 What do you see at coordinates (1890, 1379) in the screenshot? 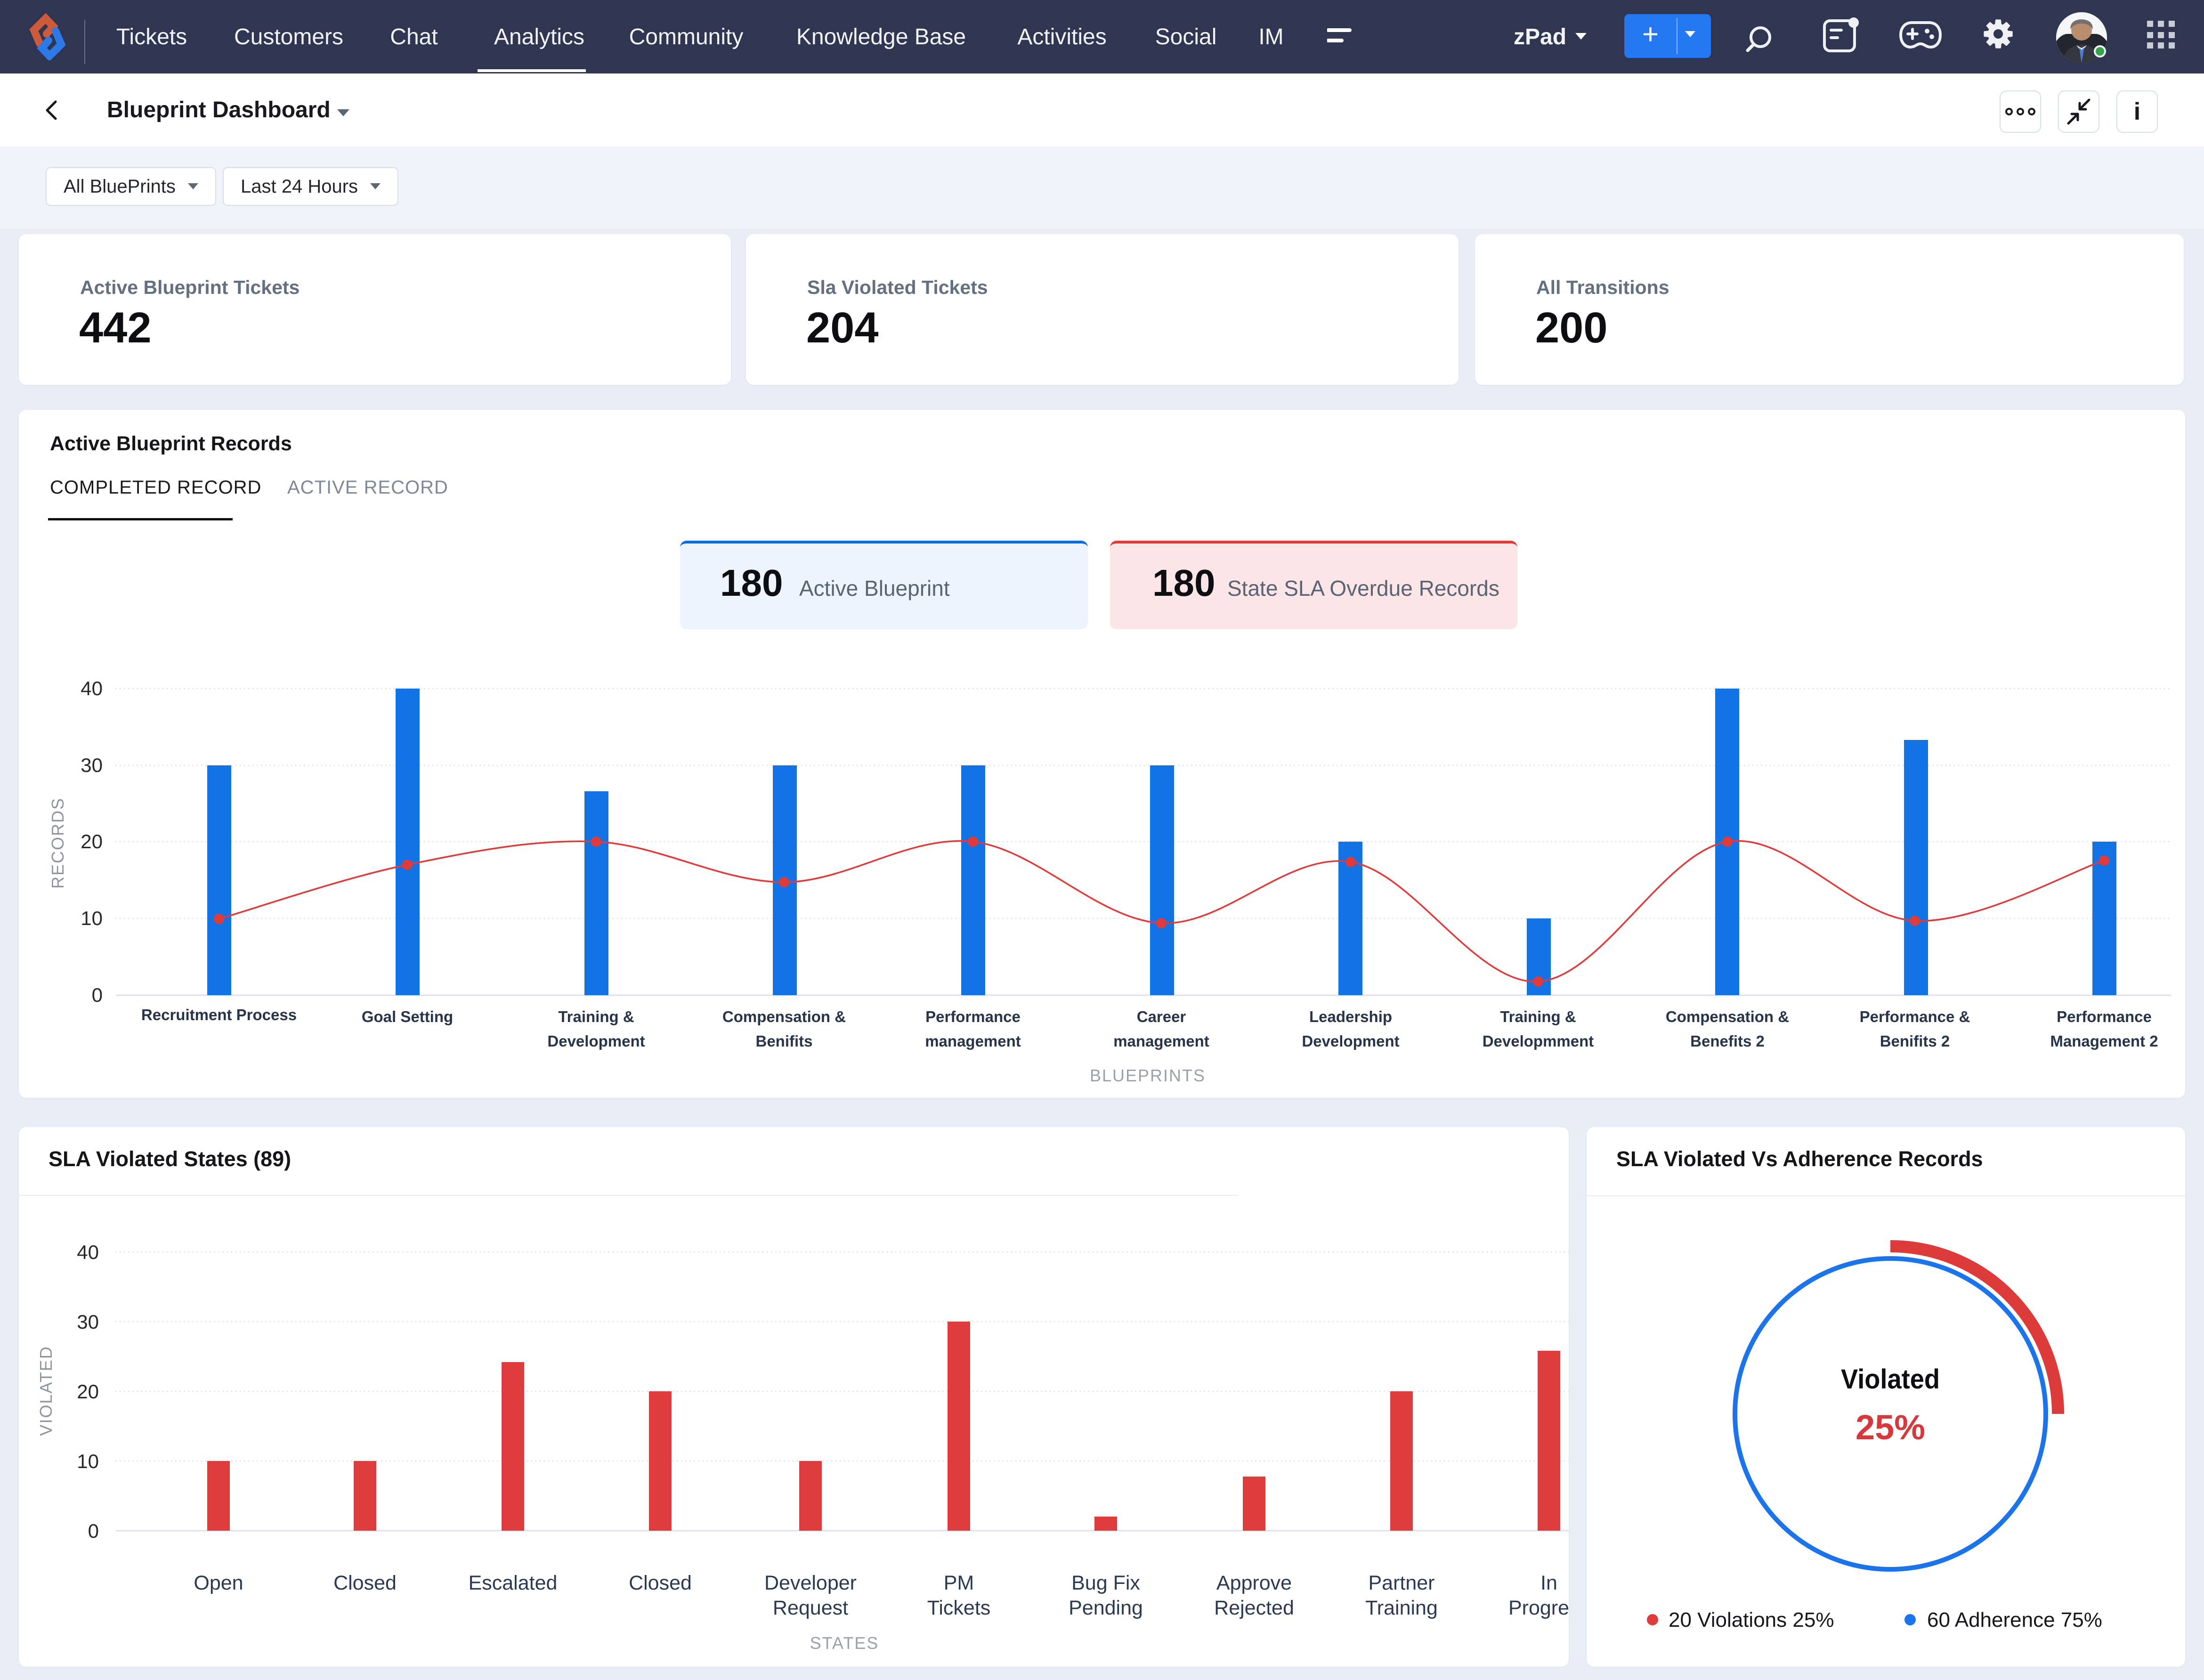
I see `svg-text: Violated` at bounding box center [1890, 1379].